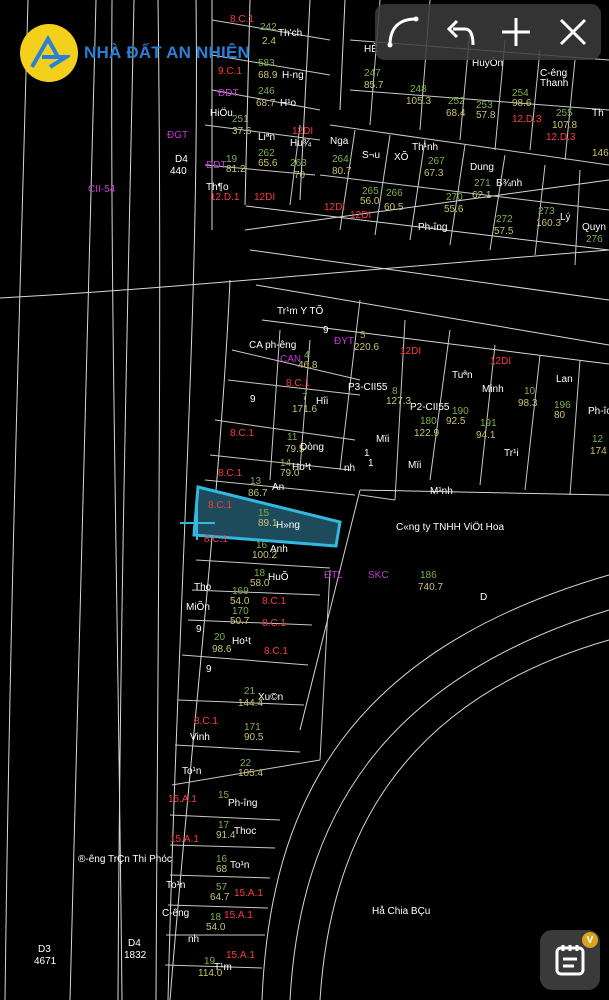  I want to click on map-label: 270, so click(454, 197).